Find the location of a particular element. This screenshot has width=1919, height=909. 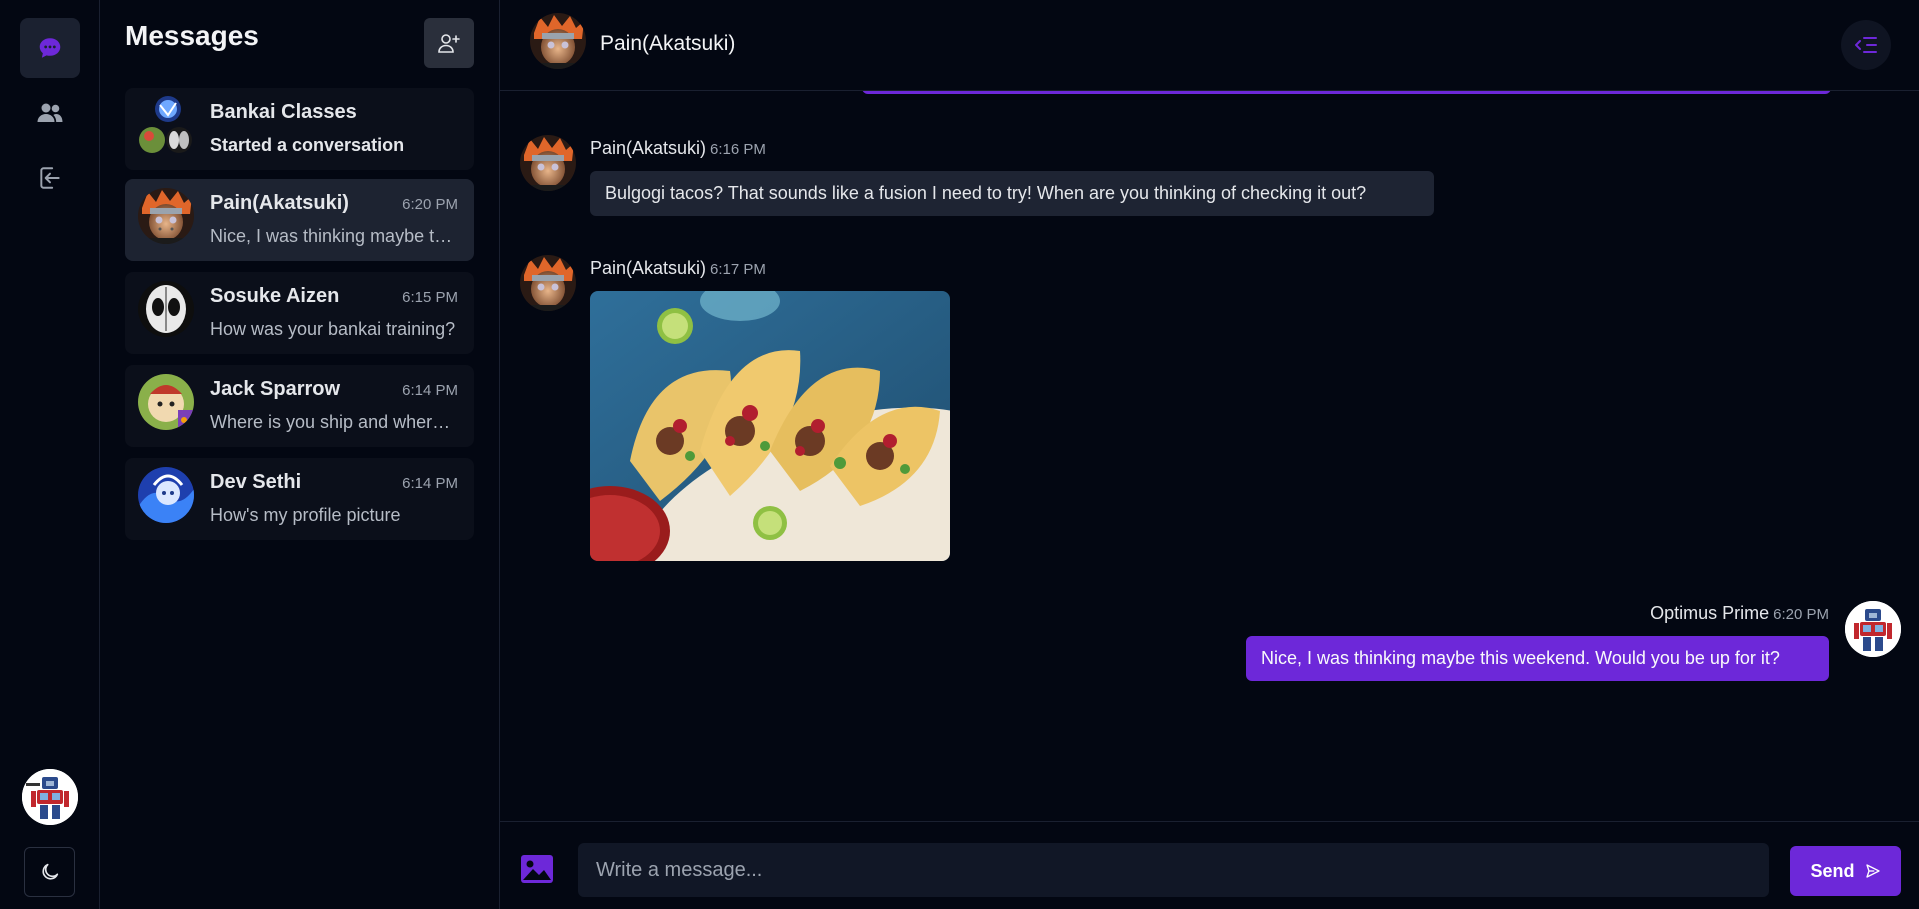

logout-icon is located at coordinates (50, 178).